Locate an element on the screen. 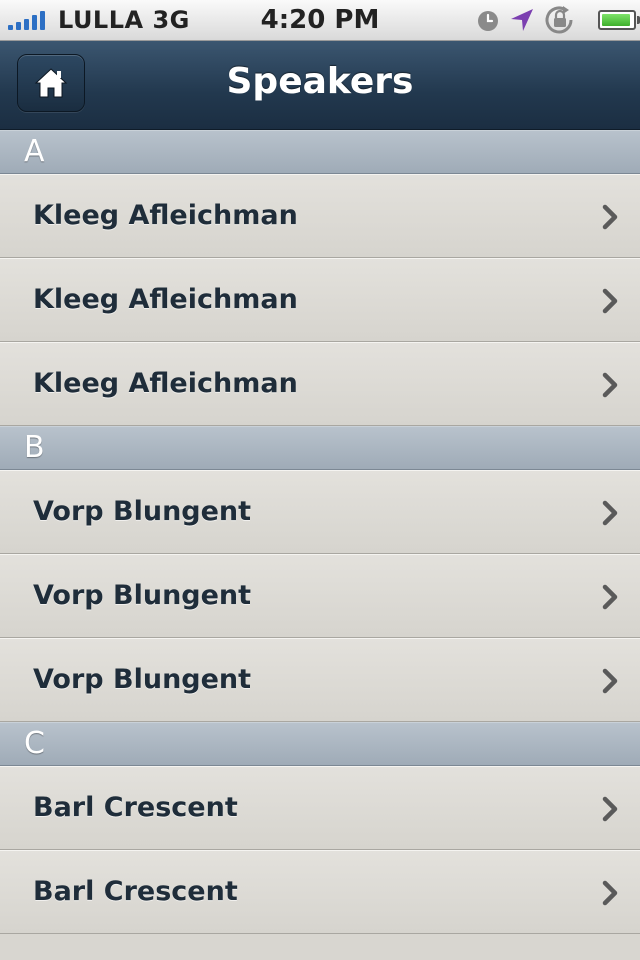  orientation-lock-icon is located at coordinates (559, 20).